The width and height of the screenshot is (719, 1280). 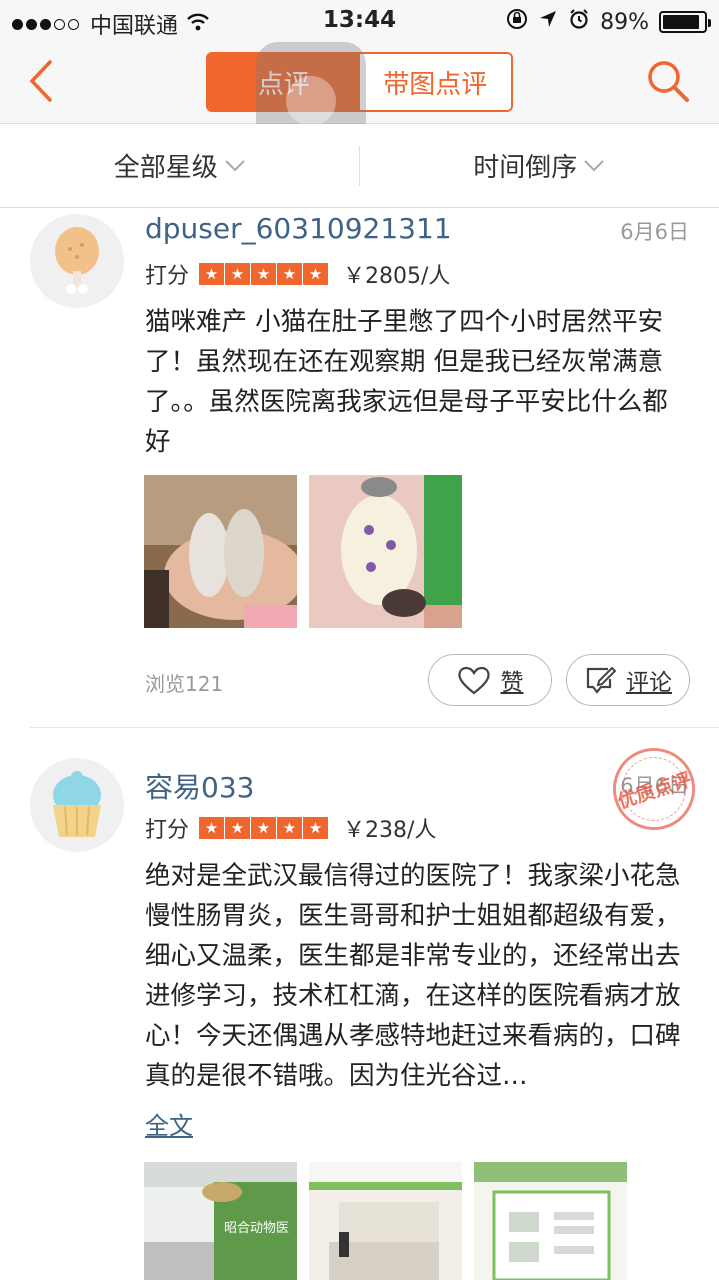 I want to click on rating-row: 打分 ★ ★ ★ ★ ★ ￥238/人, so click(x=290, y=828).